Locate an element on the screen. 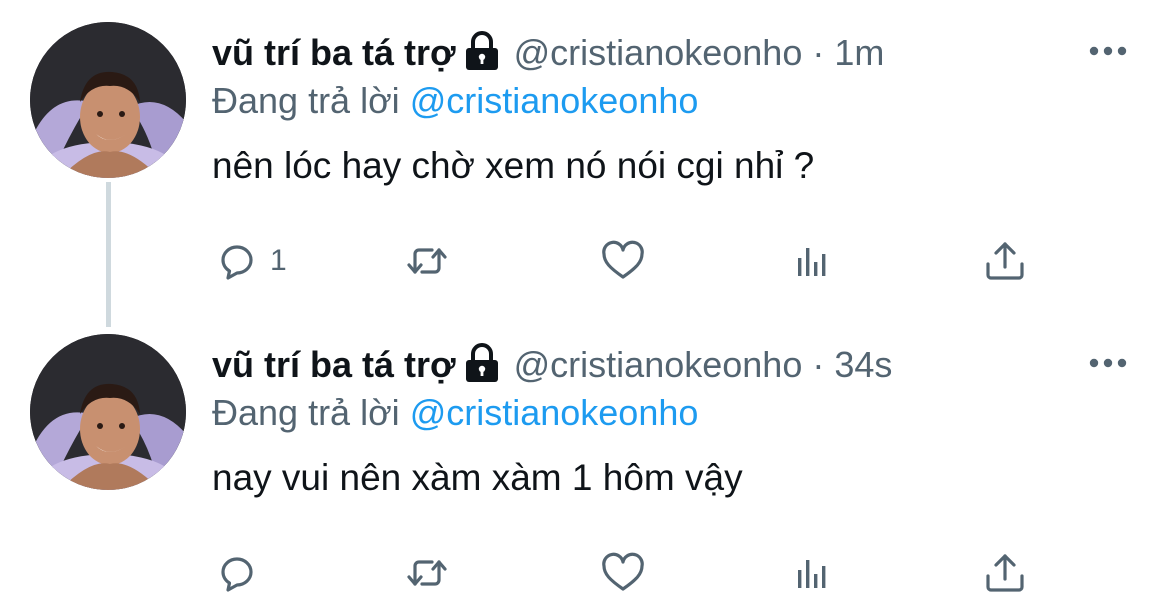  reply-count: 1 is located at coordinates (278, 260).